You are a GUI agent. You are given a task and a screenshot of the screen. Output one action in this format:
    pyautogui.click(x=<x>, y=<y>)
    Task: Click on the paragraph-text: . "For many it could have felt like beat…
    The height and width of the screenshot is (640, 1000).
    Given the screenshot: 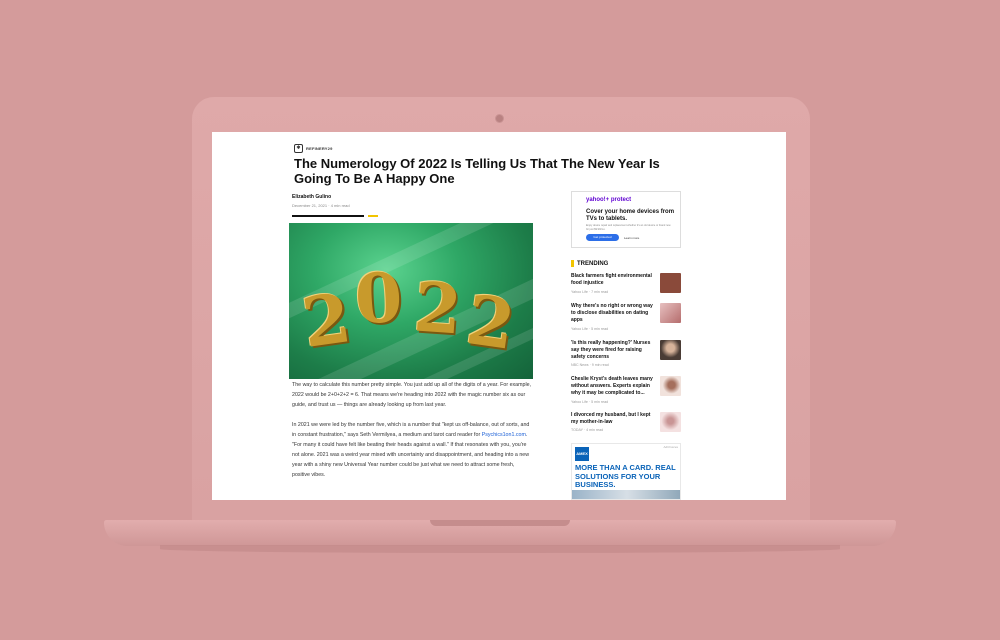 What is the action you would take?
    pyautogui.click(x=411, y=455)
    